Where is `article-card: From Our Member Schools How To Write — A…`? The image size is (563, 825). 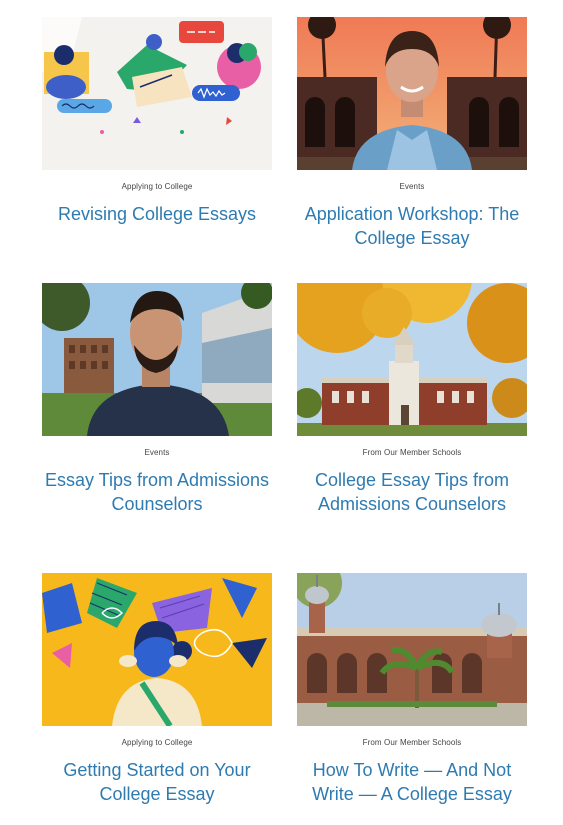 article-card: From Our Member Schools How To Write — A… is located at coordinates (412, 689).